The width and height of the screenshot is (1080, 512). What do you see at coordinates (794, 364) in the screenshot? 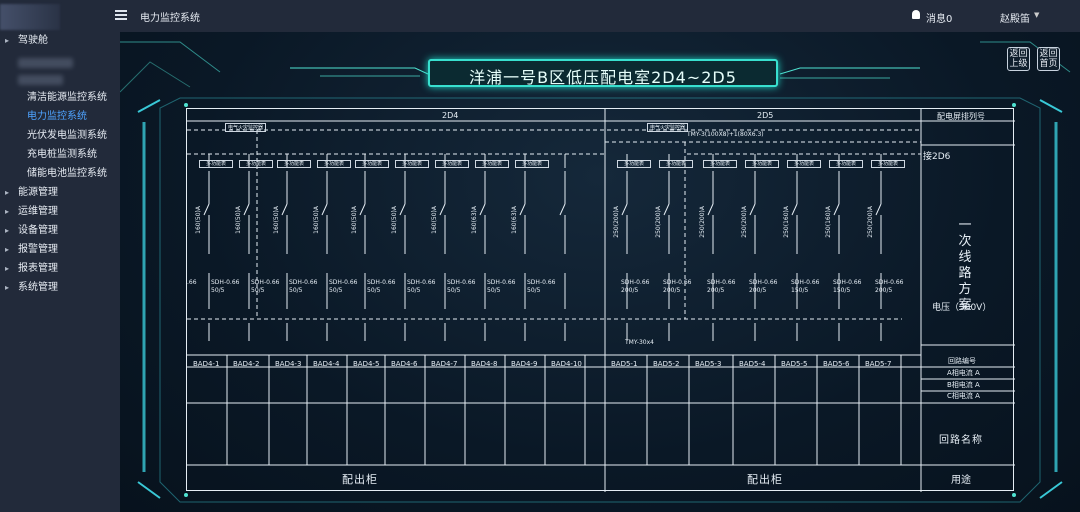
I see `circuit-number: BAD5-5` at bounding box center [794, 364].